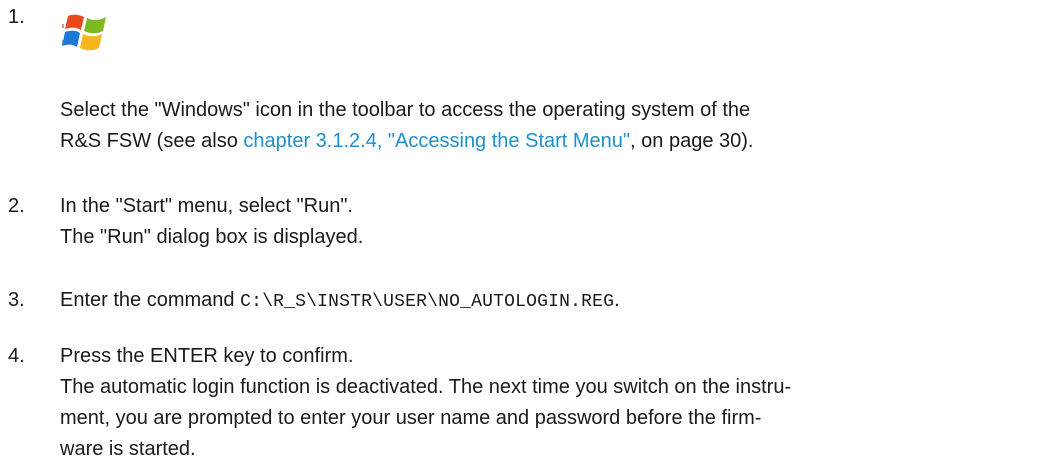 This screenshot has width=1041, height=465. What do you see at coordinates (87, 32) in the screenshot?
I see `windows-logo-icon` at bounding box center [87, 32].